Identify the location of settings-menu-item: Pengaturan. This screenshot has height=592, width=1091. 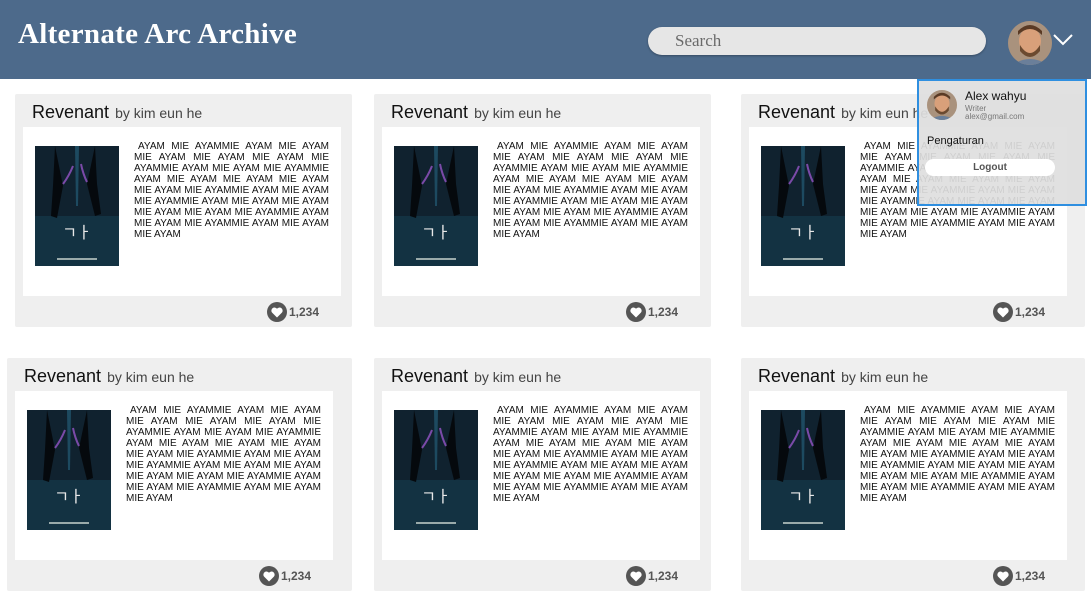
(955, 141).